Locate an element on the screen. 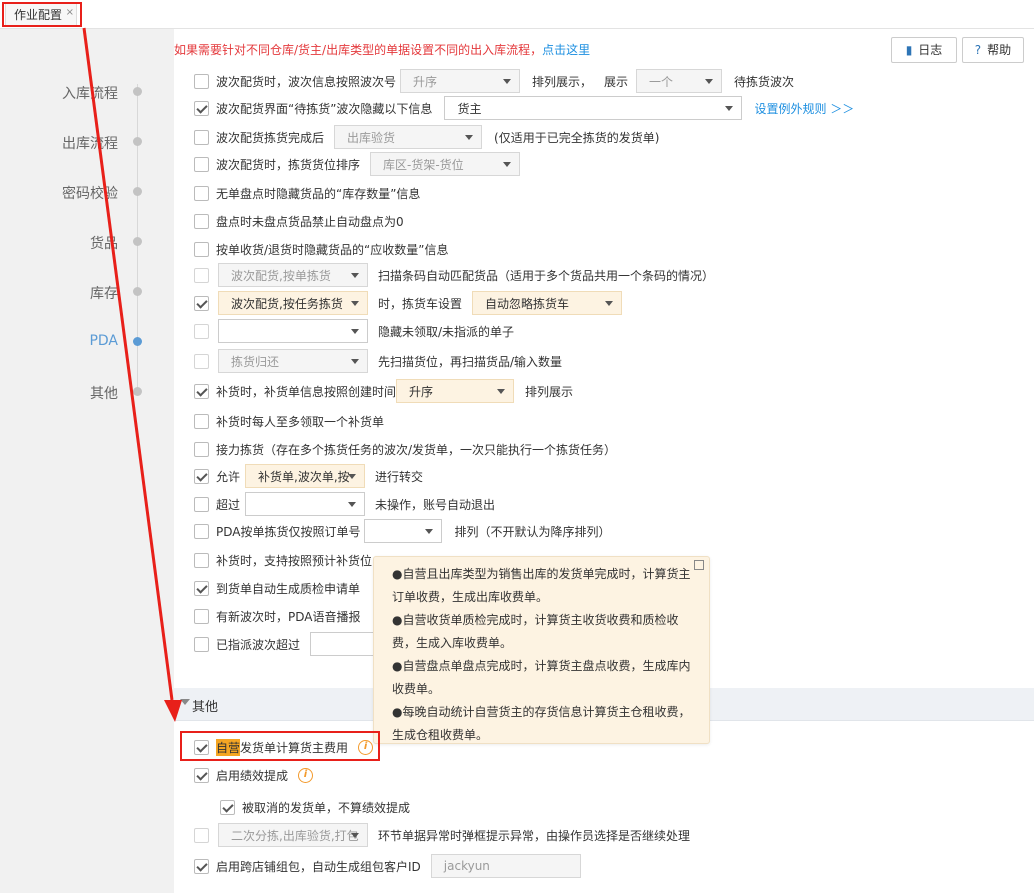 This screenshot has width=1034, height=893. tooltip-line: ●自营盘点单盘点完成时，计算货主盘点收费，生成库内收费单。 is located at coordinates (541, 677).